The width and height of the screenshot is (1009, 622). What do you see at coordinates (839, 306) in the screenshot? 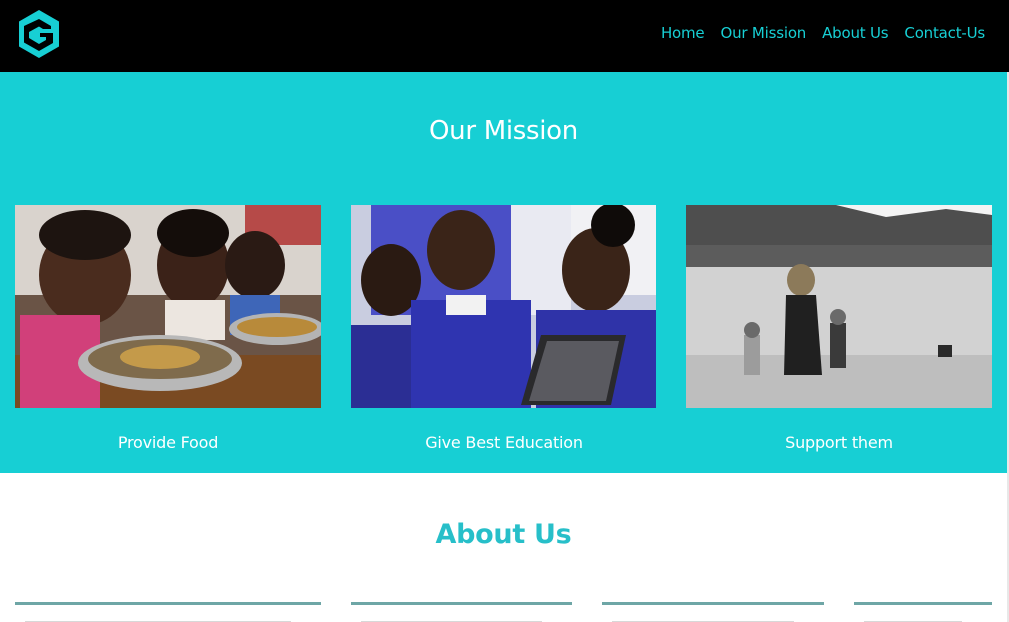
I see `beach-family-photo` at bounding box center [839, 306].